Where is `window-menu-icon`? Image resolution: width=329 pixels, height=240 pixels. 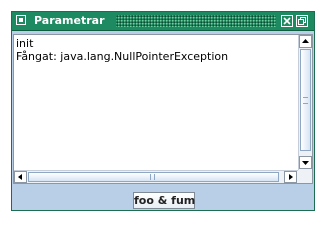
window-menu-icon is located at coordinates (21, 20).